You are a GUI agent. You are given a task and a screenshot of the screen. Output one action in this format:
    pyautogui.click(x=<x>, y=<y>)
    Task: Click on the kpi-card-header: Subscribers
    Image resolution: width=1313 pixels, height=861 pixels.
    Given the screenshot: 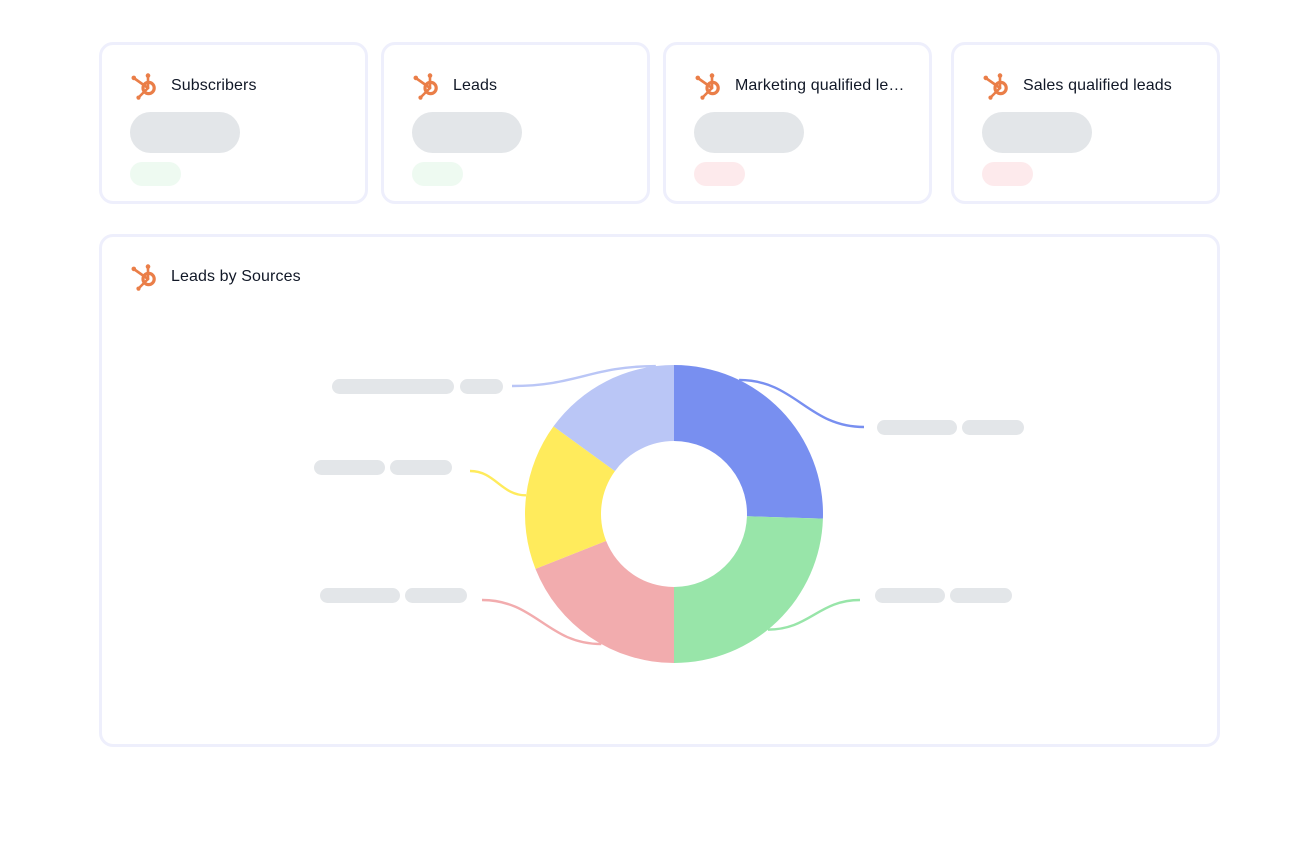 What is the action you would take?
    pyautogui.click(x=193, y=86)
    